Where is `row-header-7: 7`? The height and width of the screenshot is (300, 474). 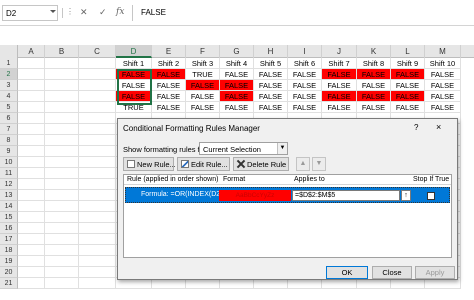
row-header-7: 7 is located at coordinates (9, 129).